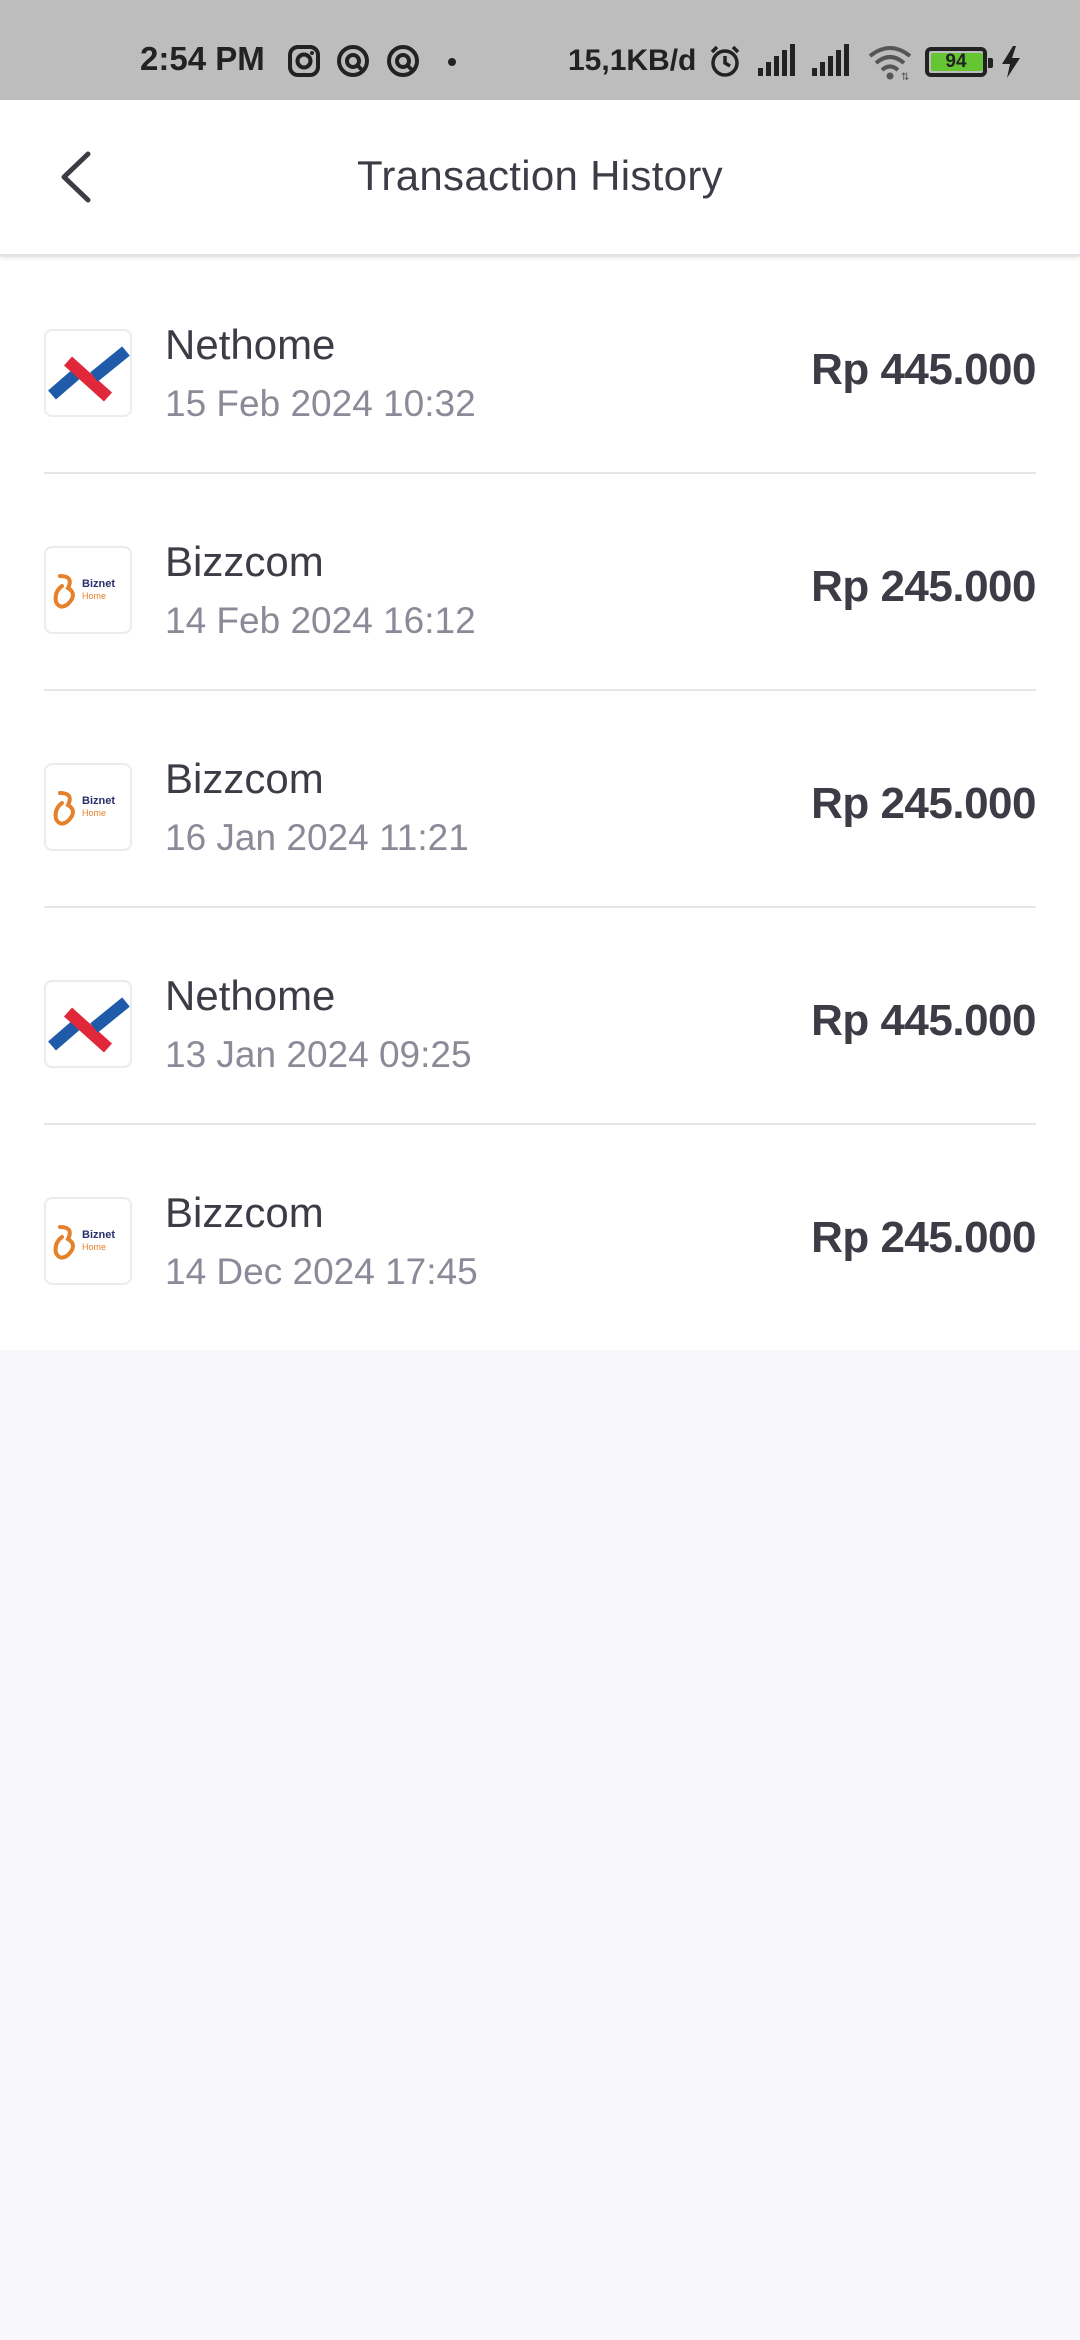  What do you see at coordinates (632, 60) in the screenshot?
I see `network-speed: 15,1KB/d` at bounding box center [632, 60].